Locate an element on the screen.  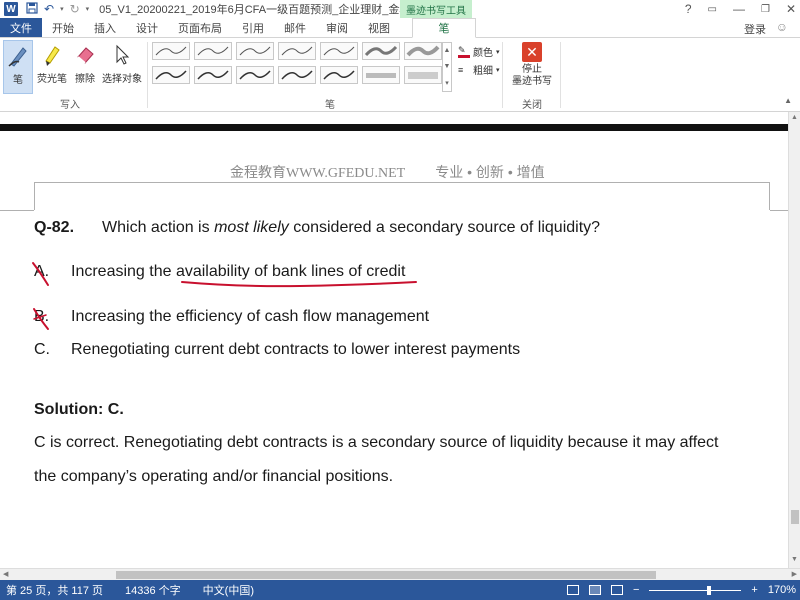
header-rule is located at coordinates (402, 182).